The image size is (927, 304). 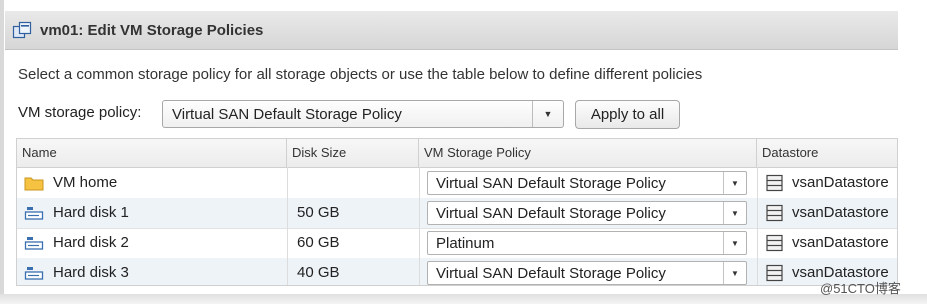 I want to click on window-frame-bottom, so click(x=463, y=299).